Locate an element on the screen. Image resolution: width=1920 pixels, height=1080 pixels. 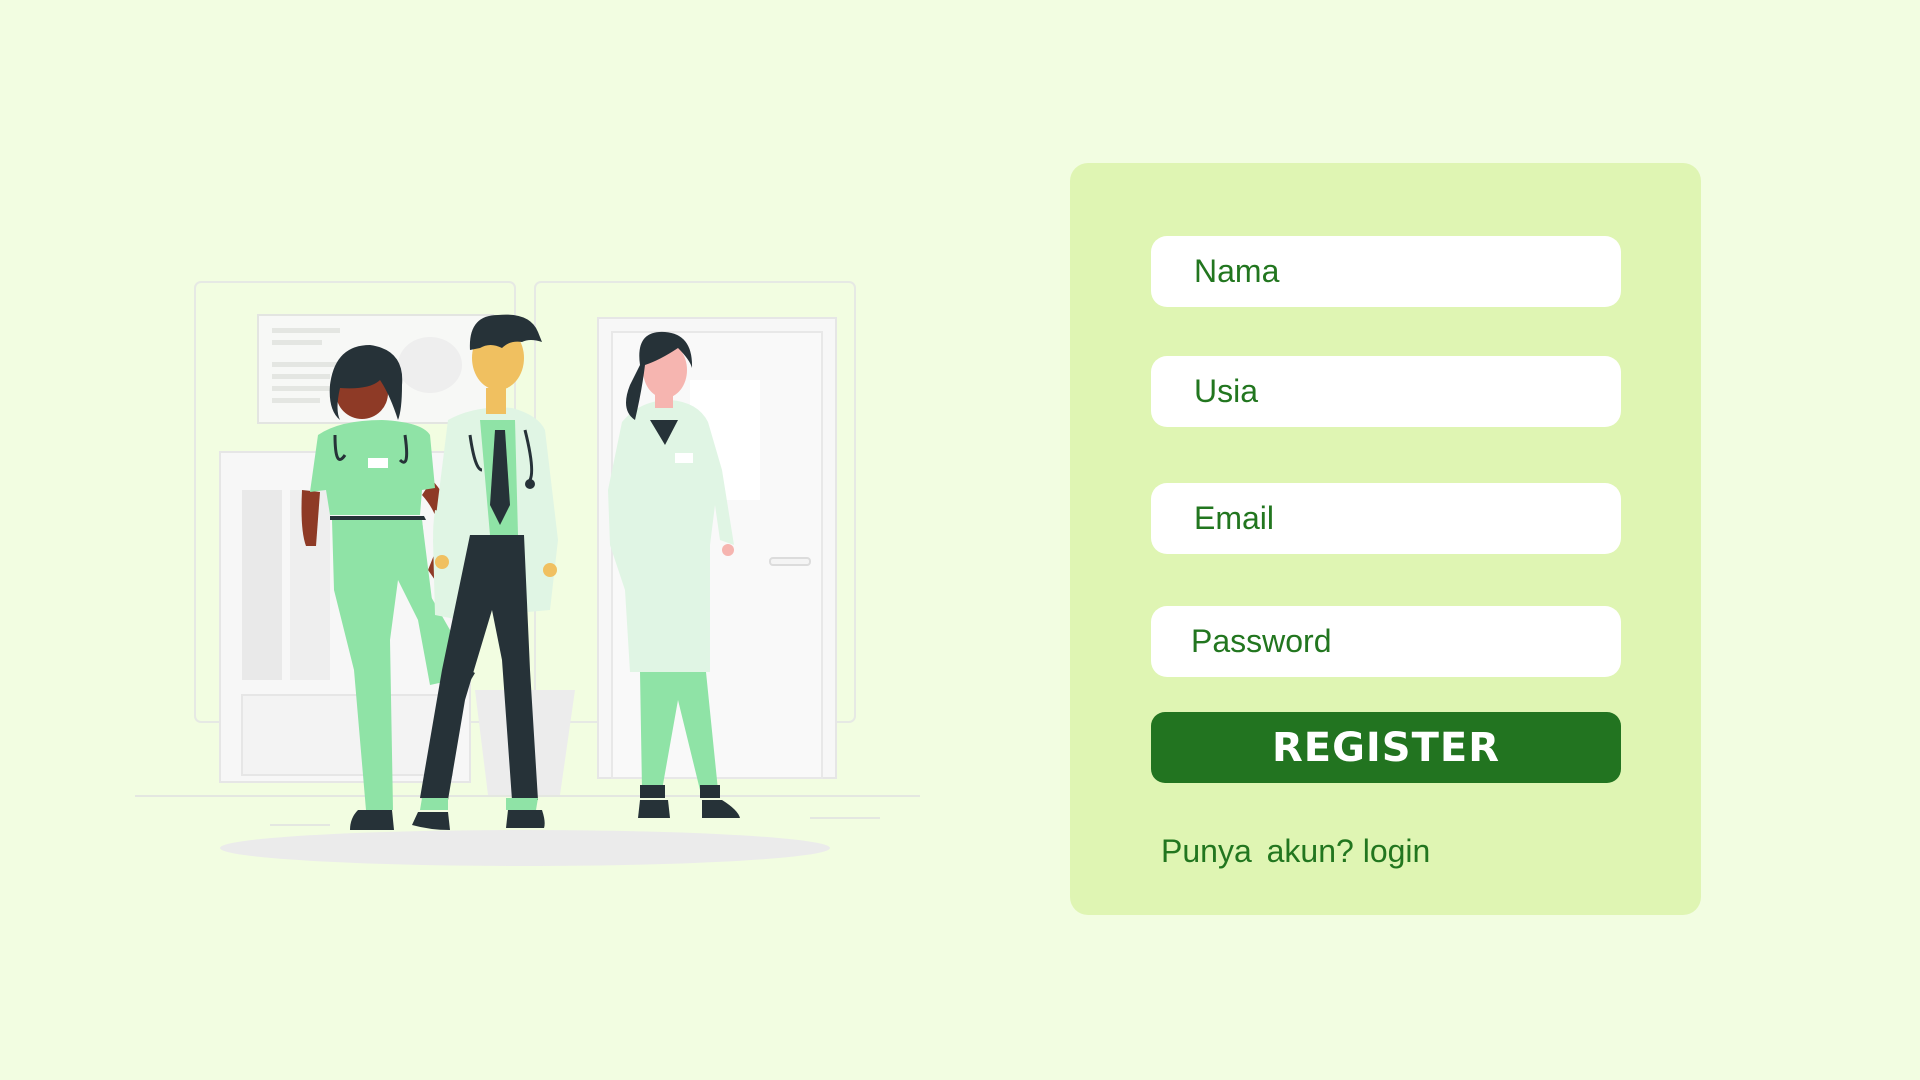
login-prompt-line: Punya akun? login is located at coordinates (1295, 851).